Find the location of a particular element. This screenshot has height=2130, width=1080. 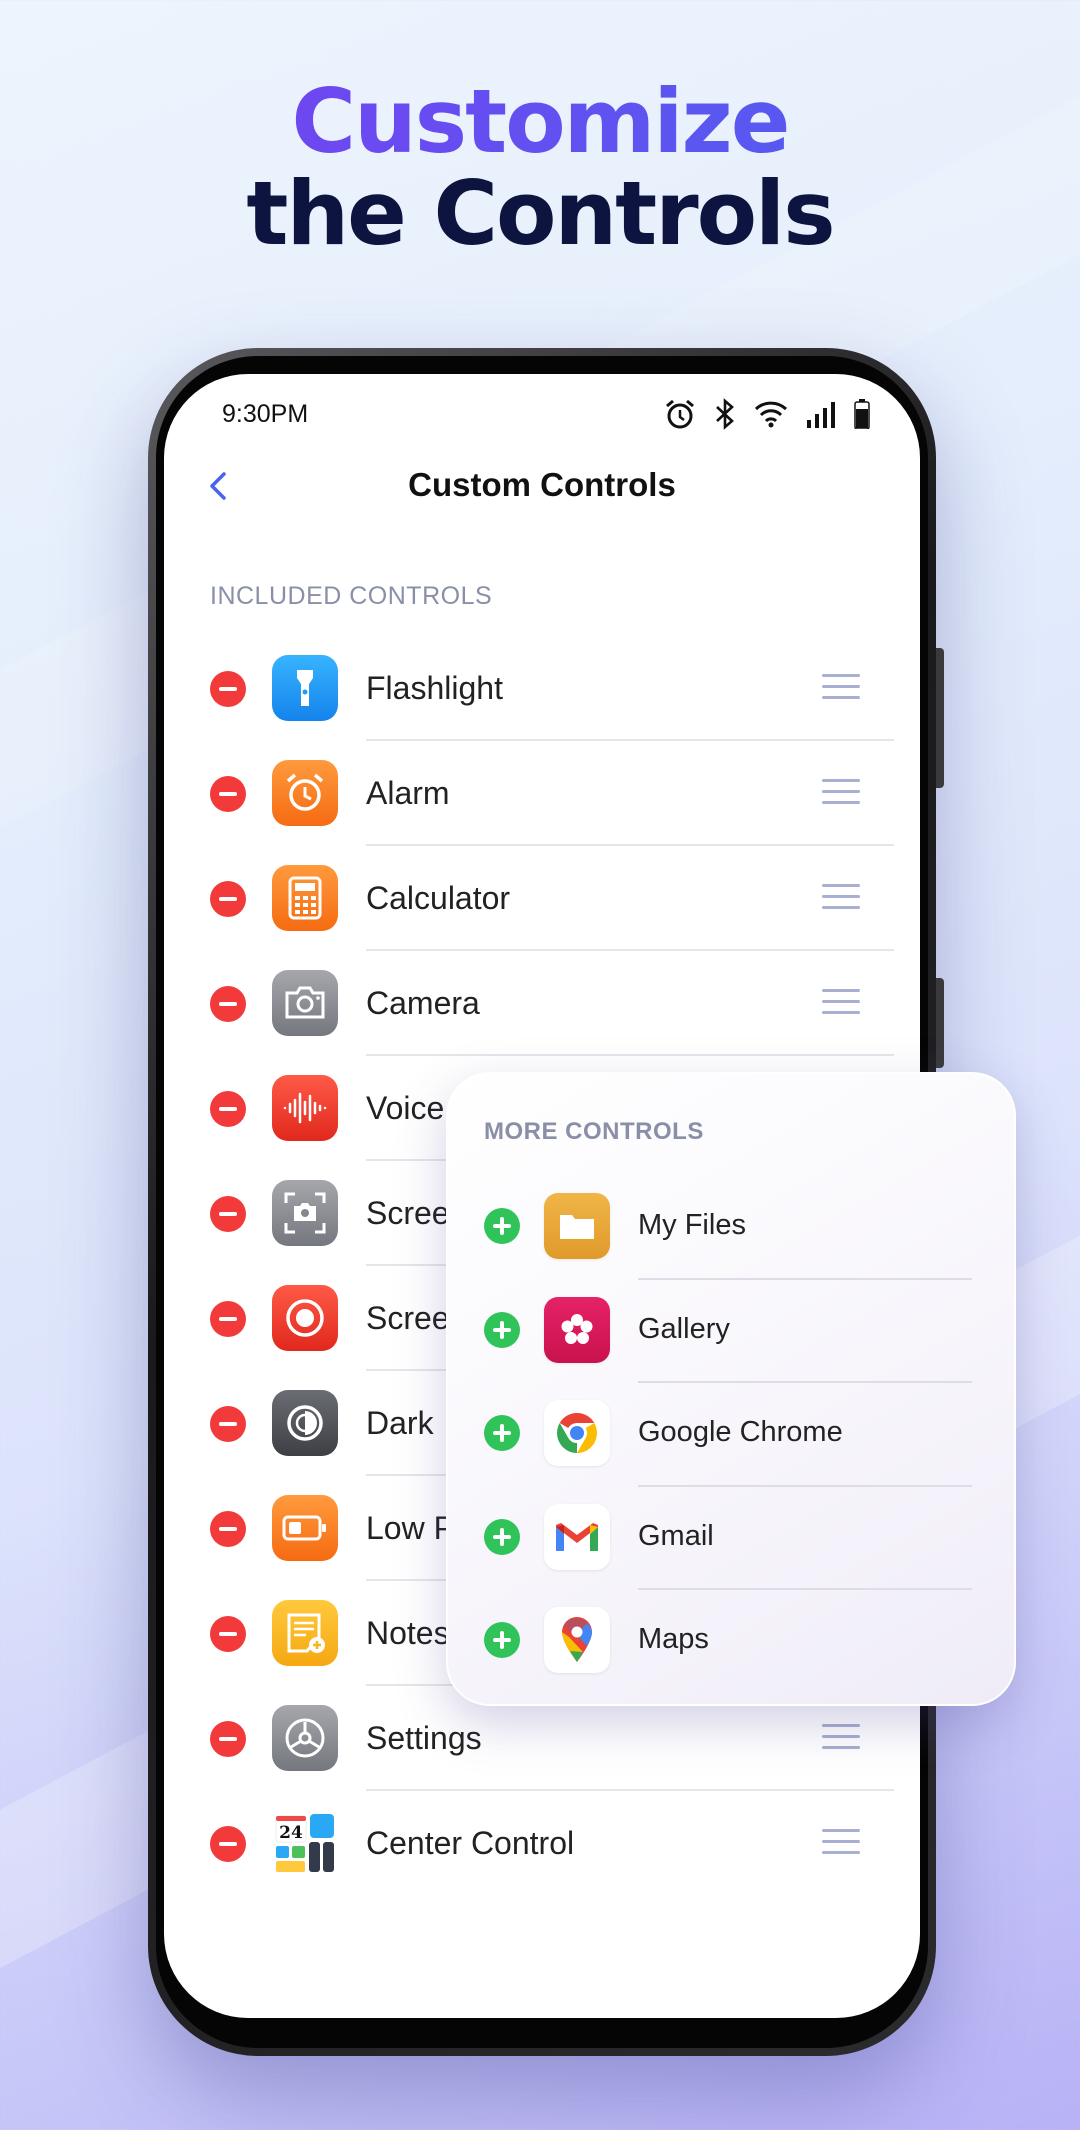

headline-line2: the Controls is located at coordinates (540, 213).